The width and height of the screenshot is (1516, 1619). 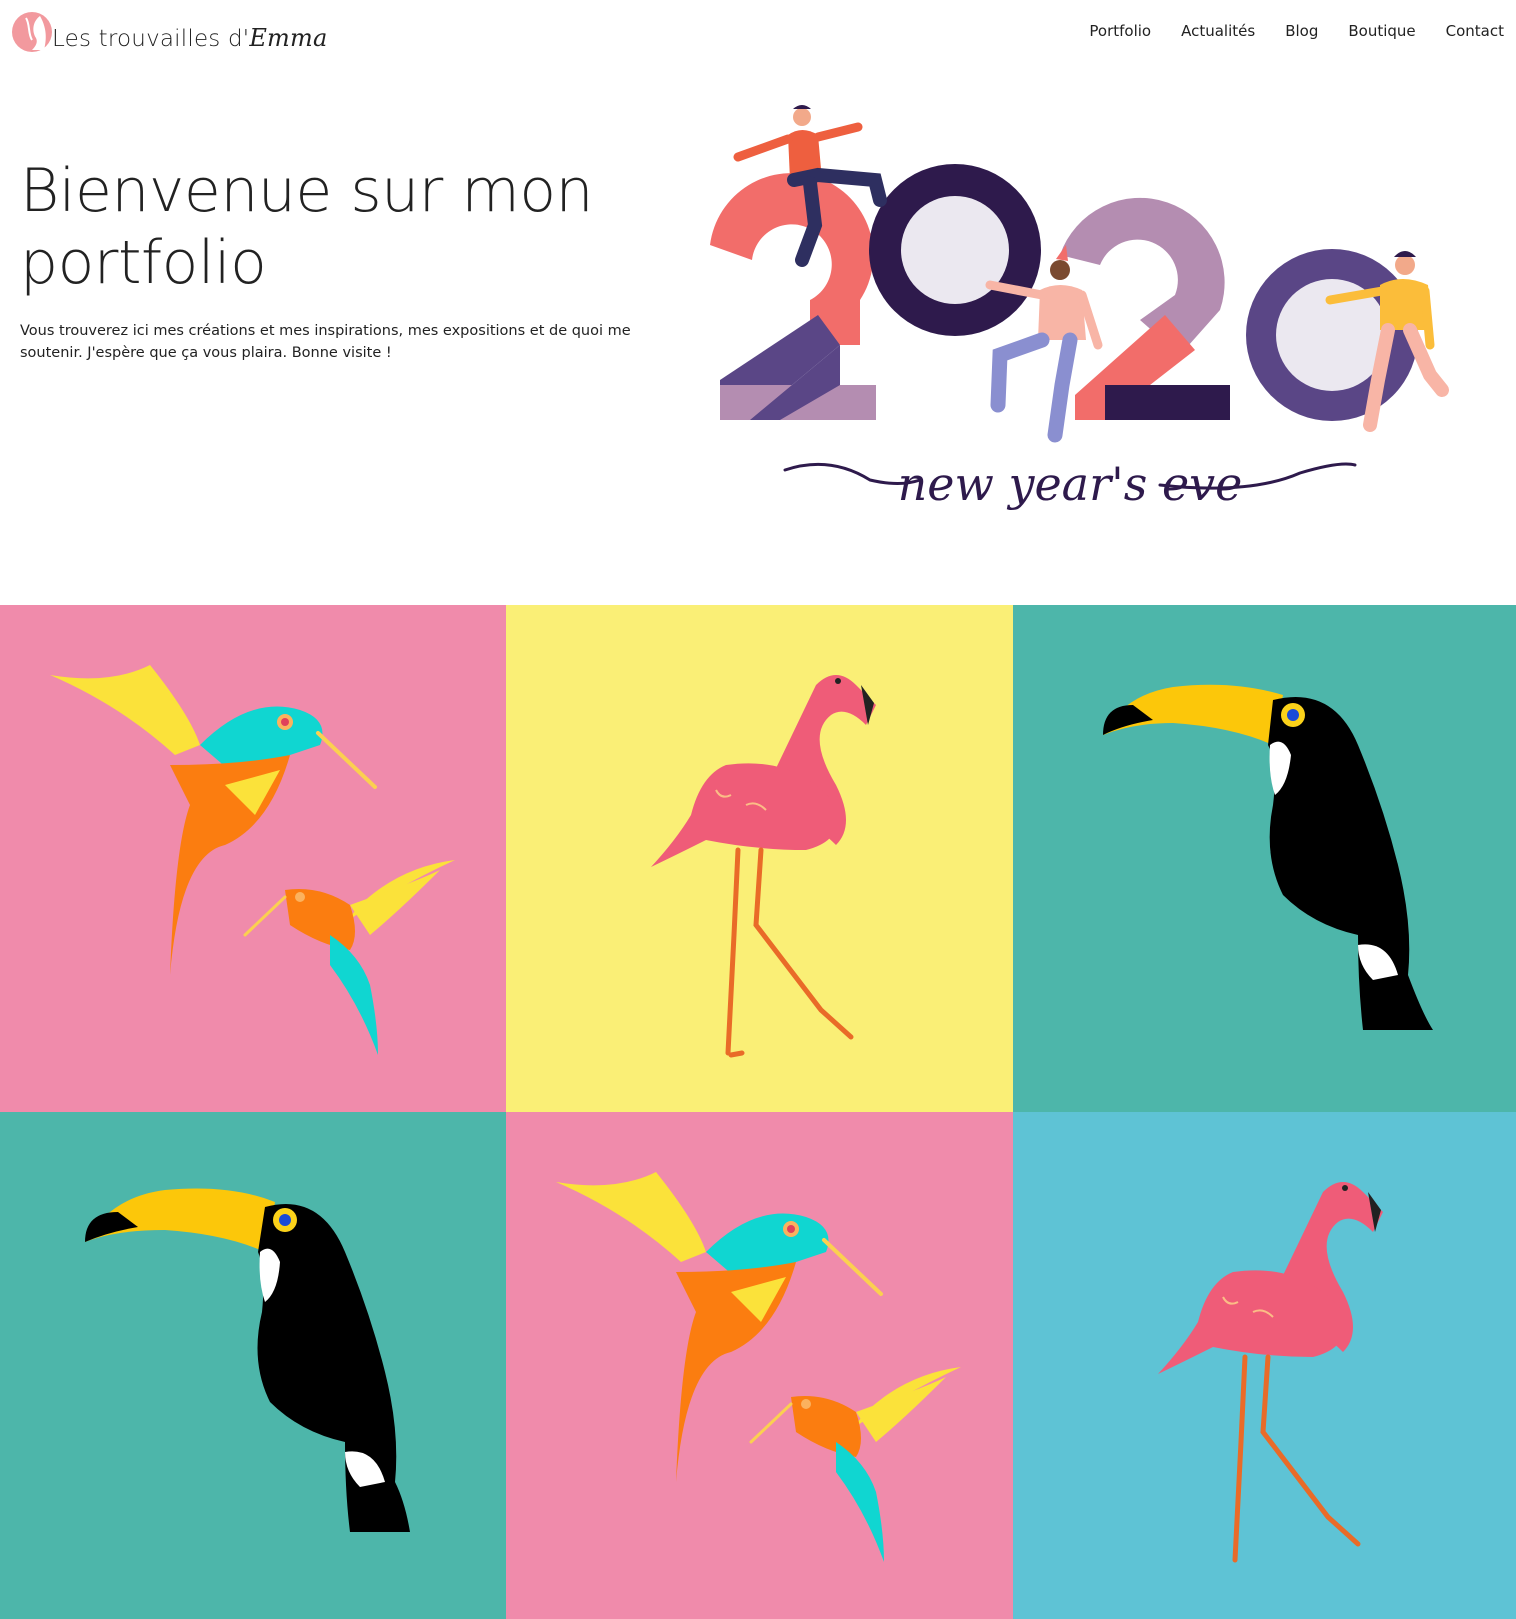 I want to click on site-logo: Les trouvailles d'Emma, so click(x=168, y=28).